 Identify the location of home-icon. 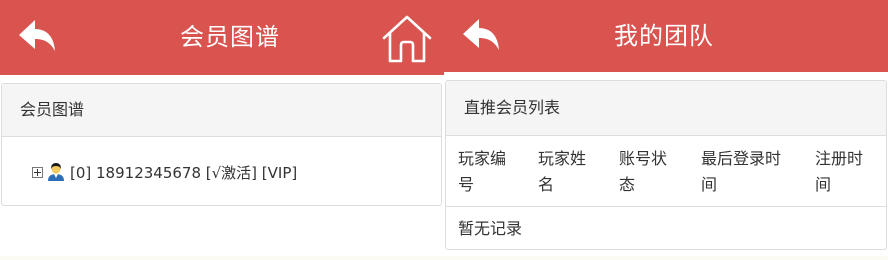
(407, 39).